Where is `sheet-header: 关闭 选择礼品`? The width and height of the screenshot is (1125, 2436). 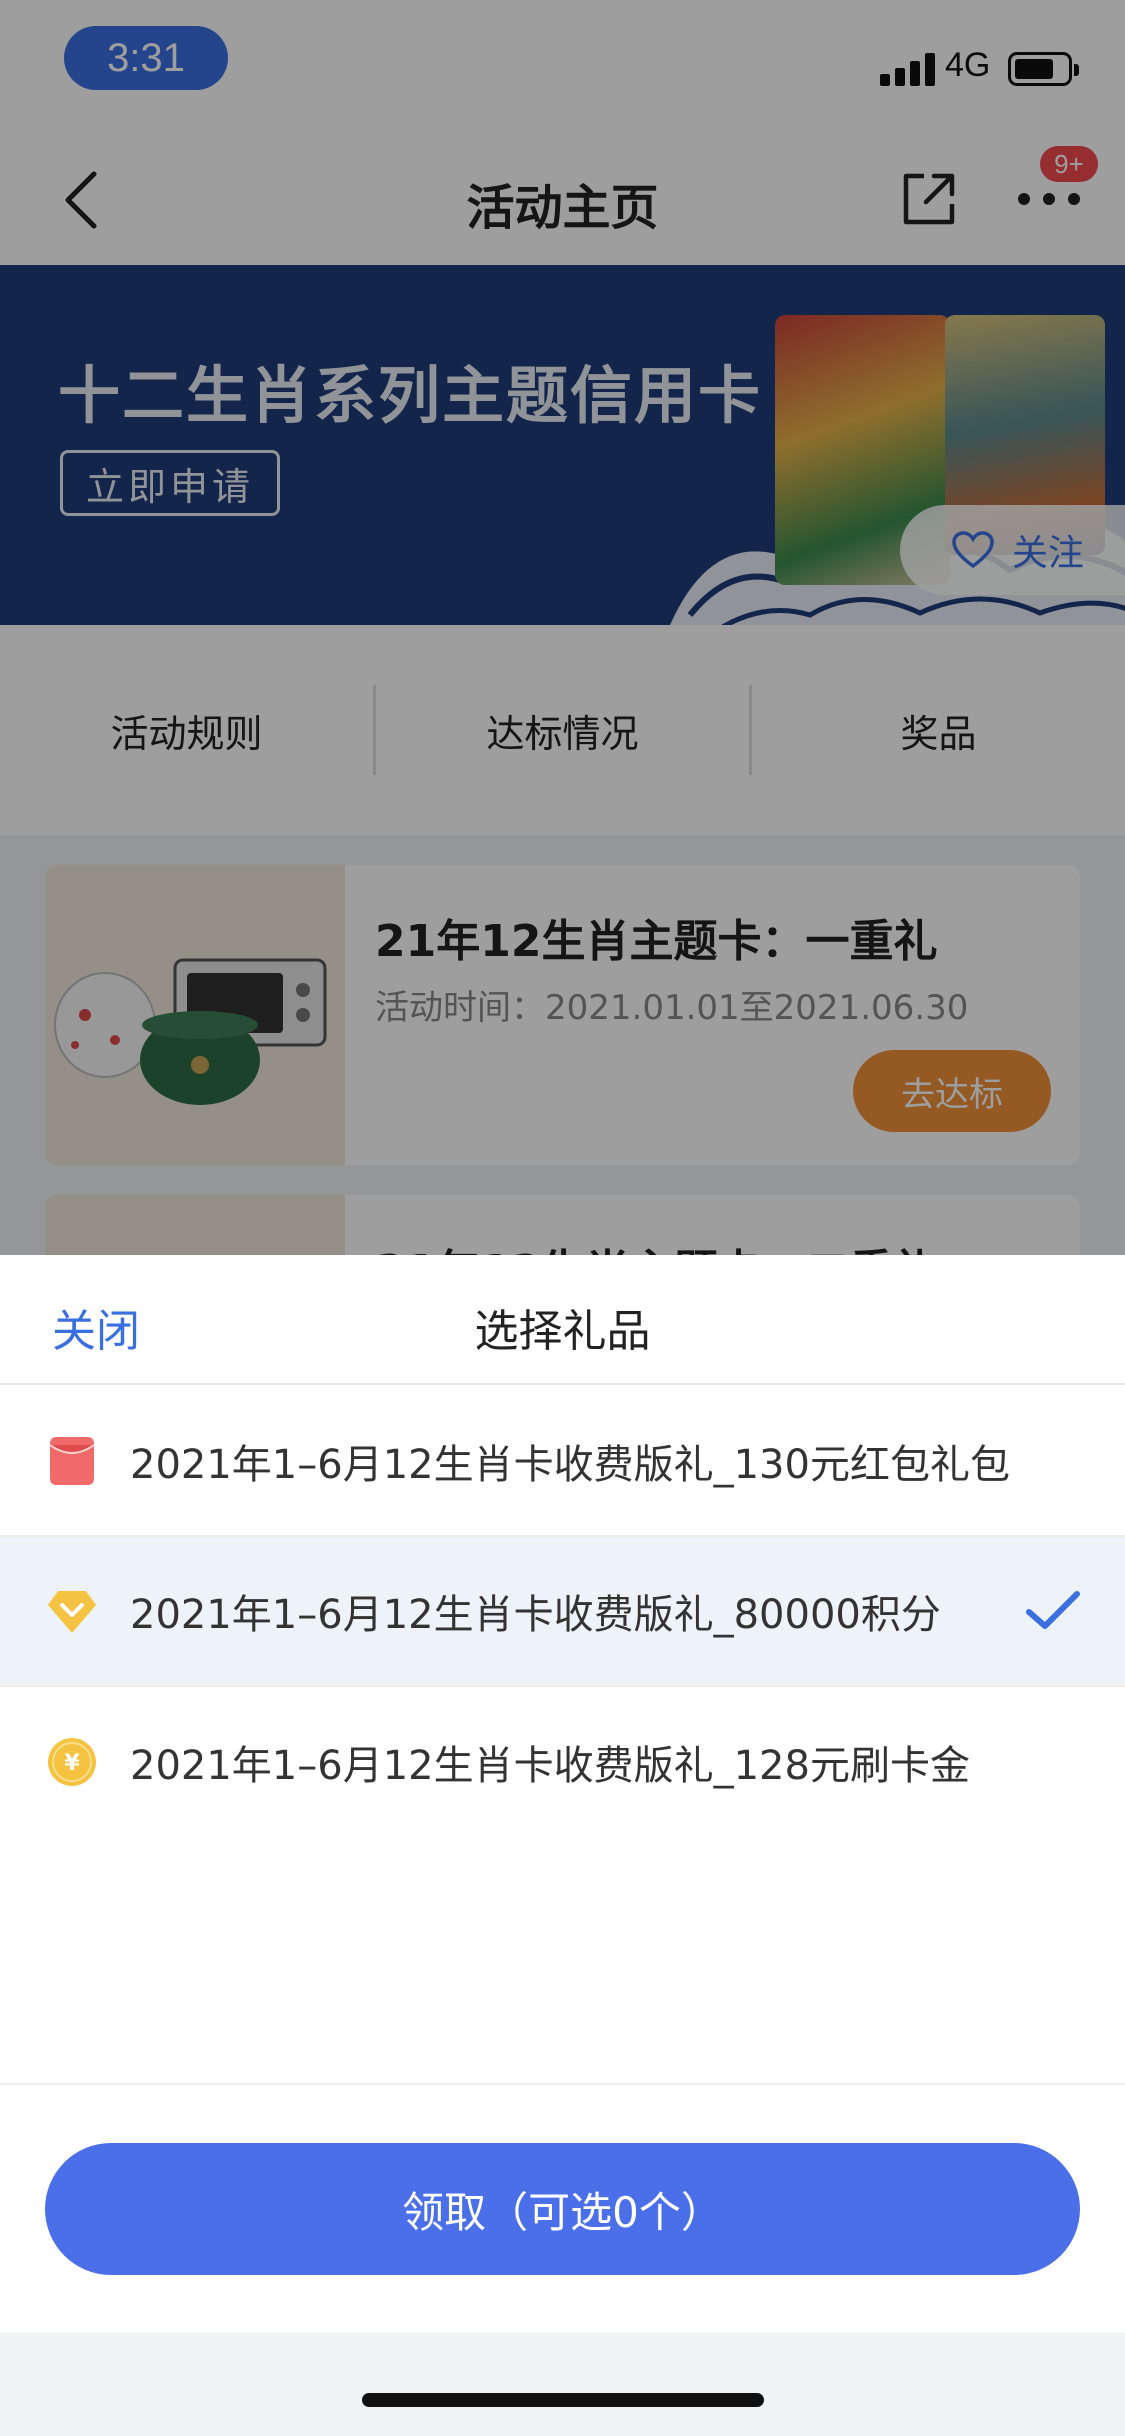 sheet-header: 关闭 选择礼品 is located at coordinates (562, 1320).